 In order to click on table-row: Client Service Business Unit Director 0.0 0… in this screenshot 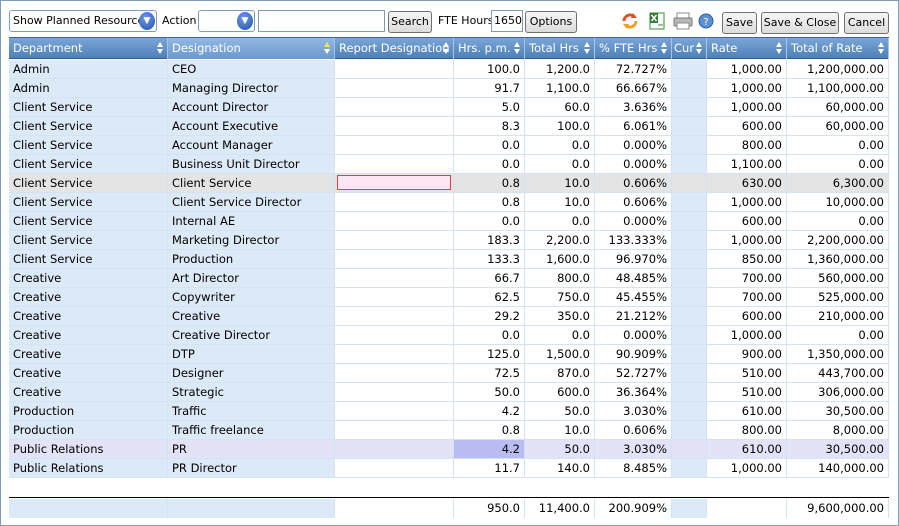, I will do `click(449, 164)`.